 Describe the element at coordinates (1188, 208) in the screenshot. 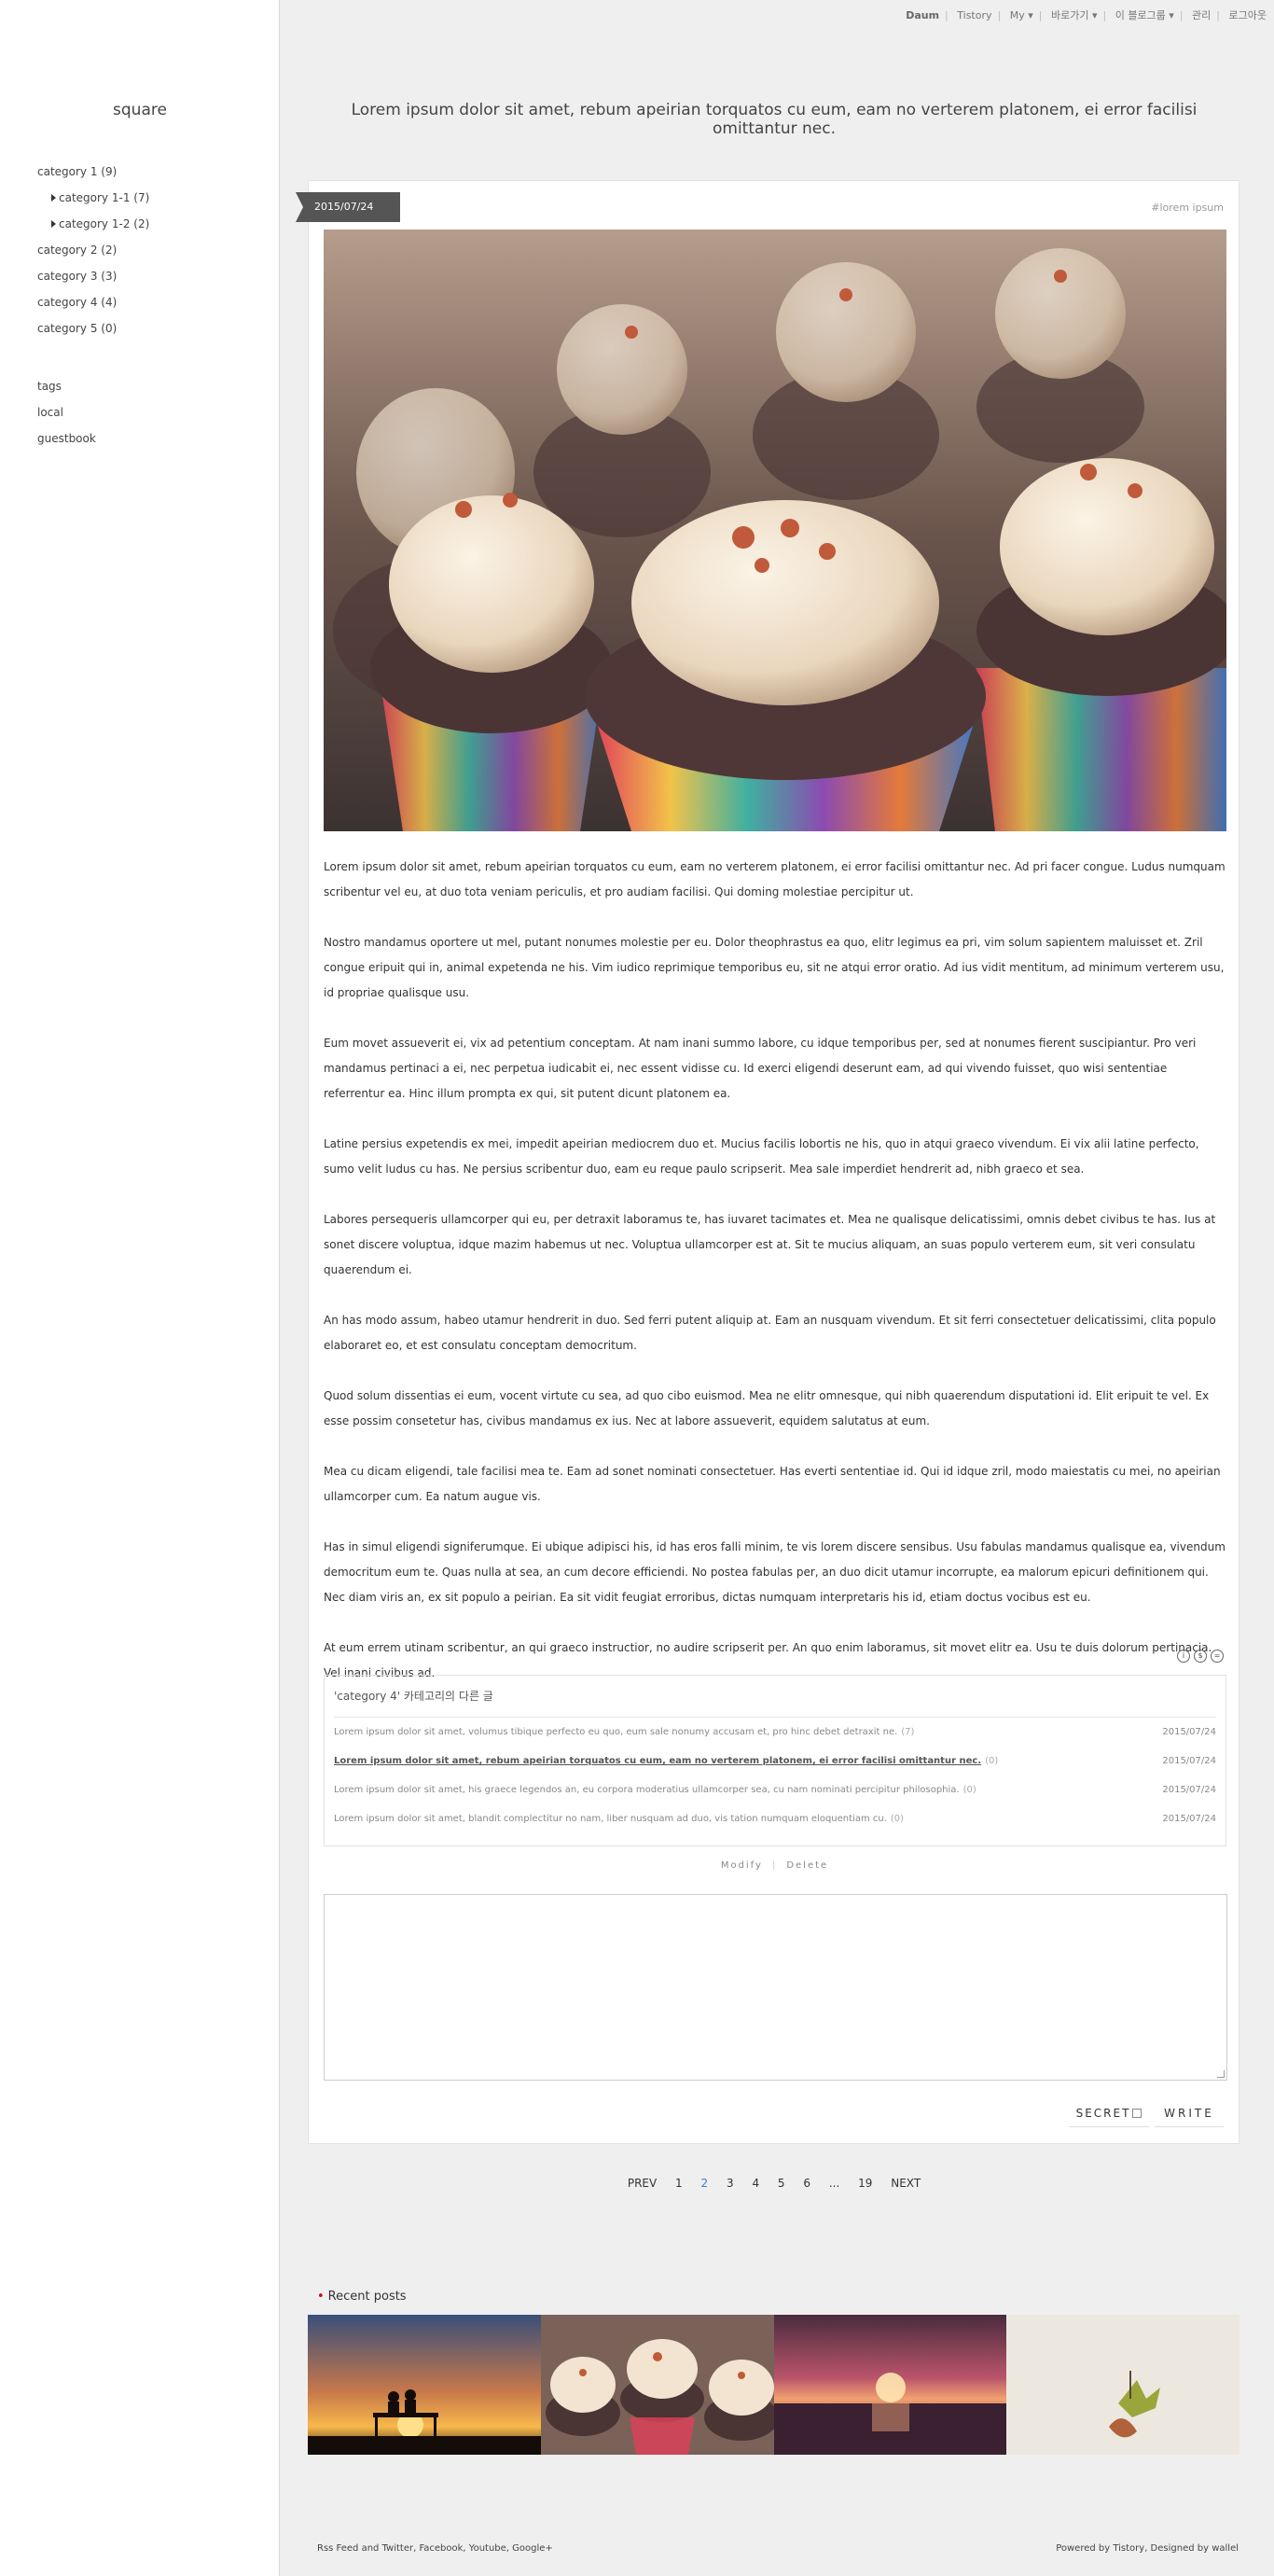

I see `post-tag-link: #lorem ipsum` at that location.